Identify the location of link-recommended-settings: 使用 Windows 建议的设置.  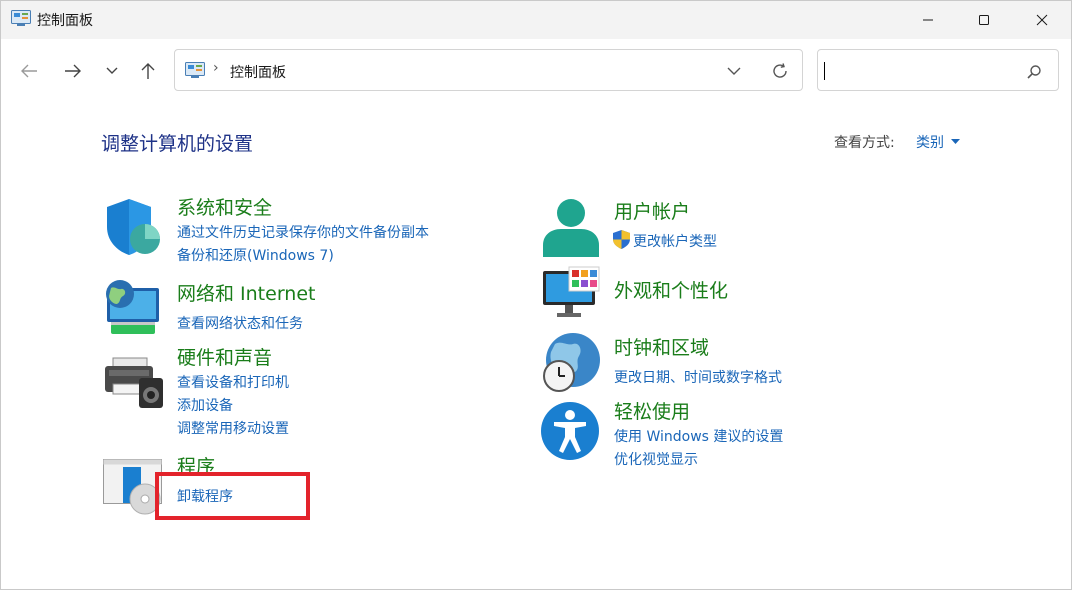
(698, 436).